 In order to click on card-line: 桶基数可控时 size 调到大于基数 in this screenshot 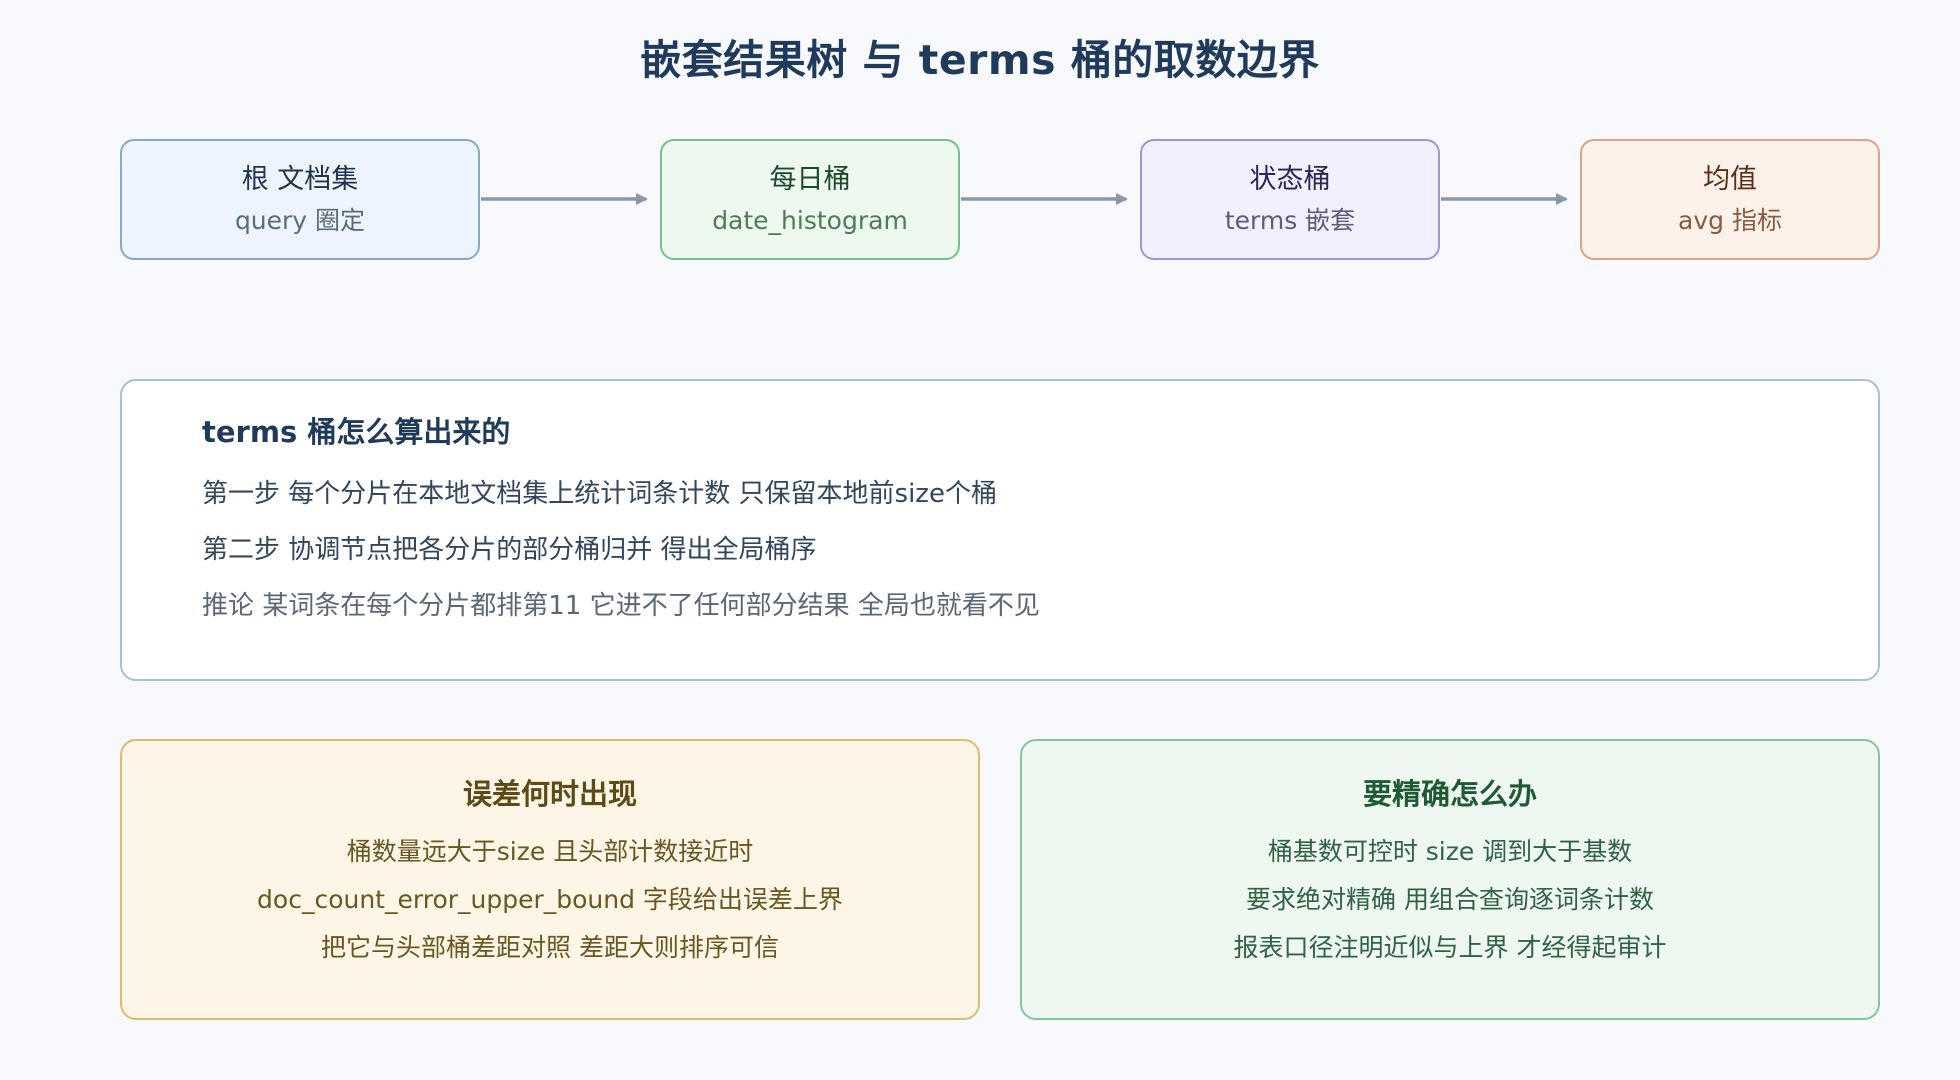, I will do `click(1450, 851)`.